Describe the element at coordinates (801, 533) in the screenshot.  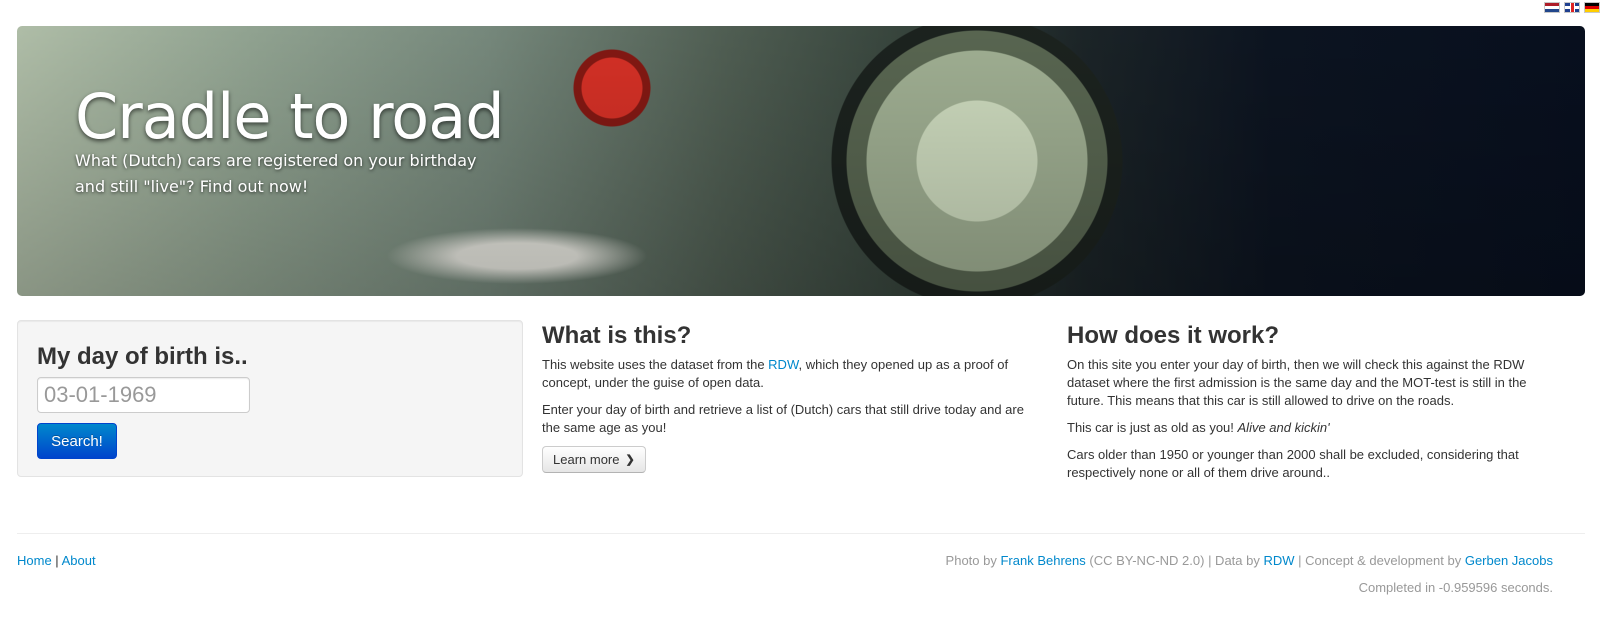
I see `footer-divider` at that location.